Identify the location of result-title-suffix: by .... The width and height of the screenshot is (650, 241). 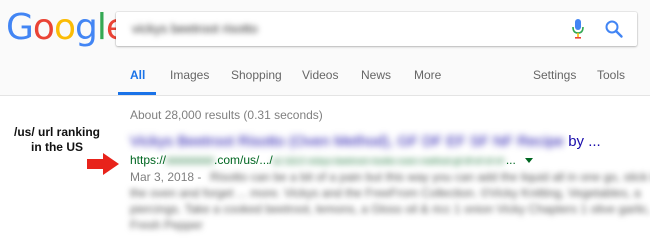
(584, 141).